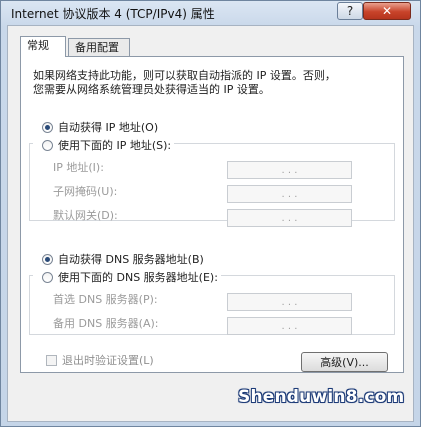 This screenshot has width=421, height=427. I want to click on validate-on-exit-row: 退出时验证设置(L), so click(100, 360).